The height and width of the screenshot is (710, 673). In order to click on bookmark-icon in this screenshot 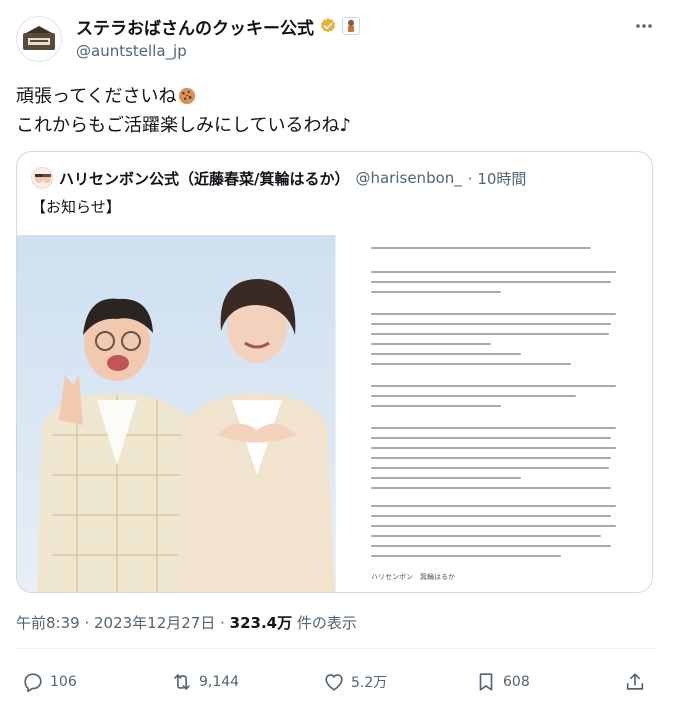, I will do `click(486, 682)`.